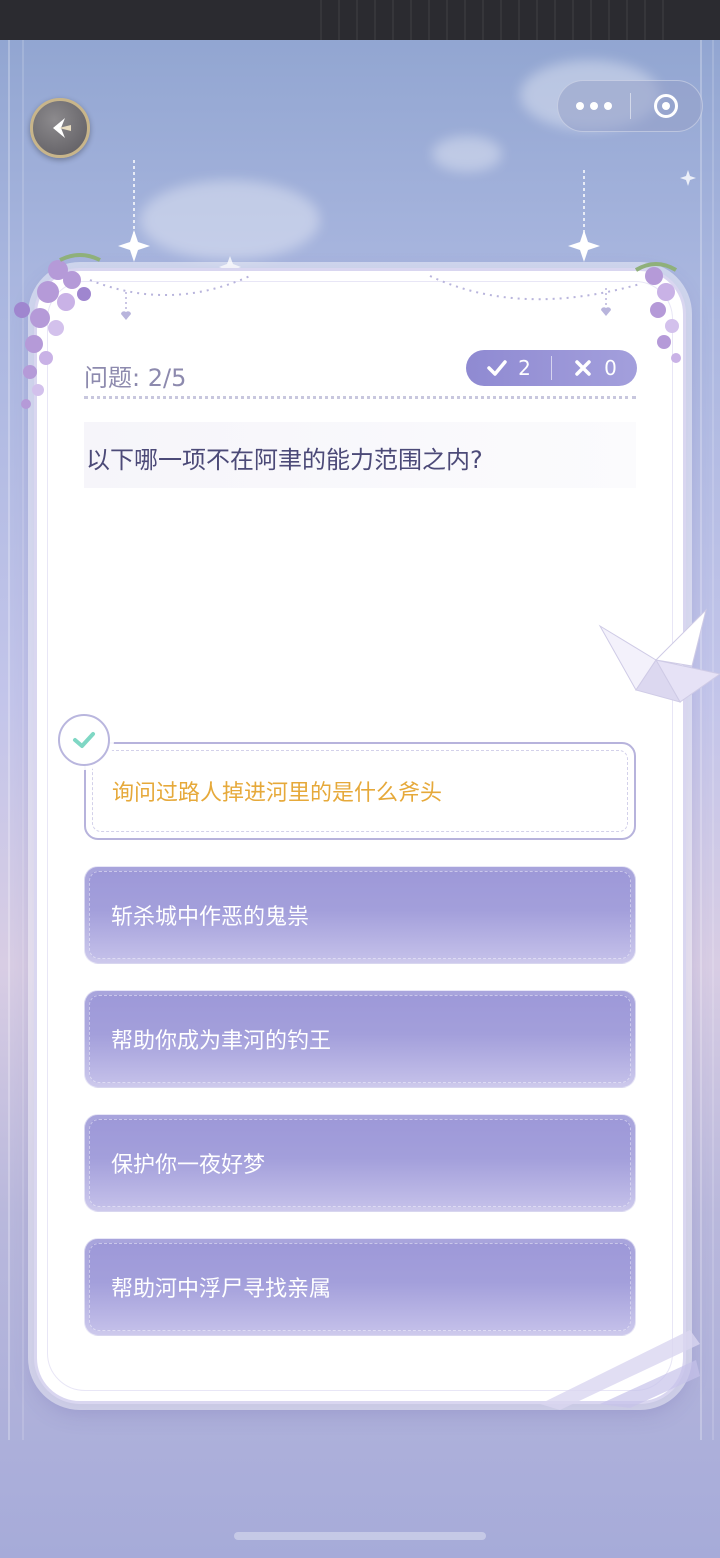  Describe the element at coordinates (524, 368) in the screenshot. I see `correct-count: 2` at that location.